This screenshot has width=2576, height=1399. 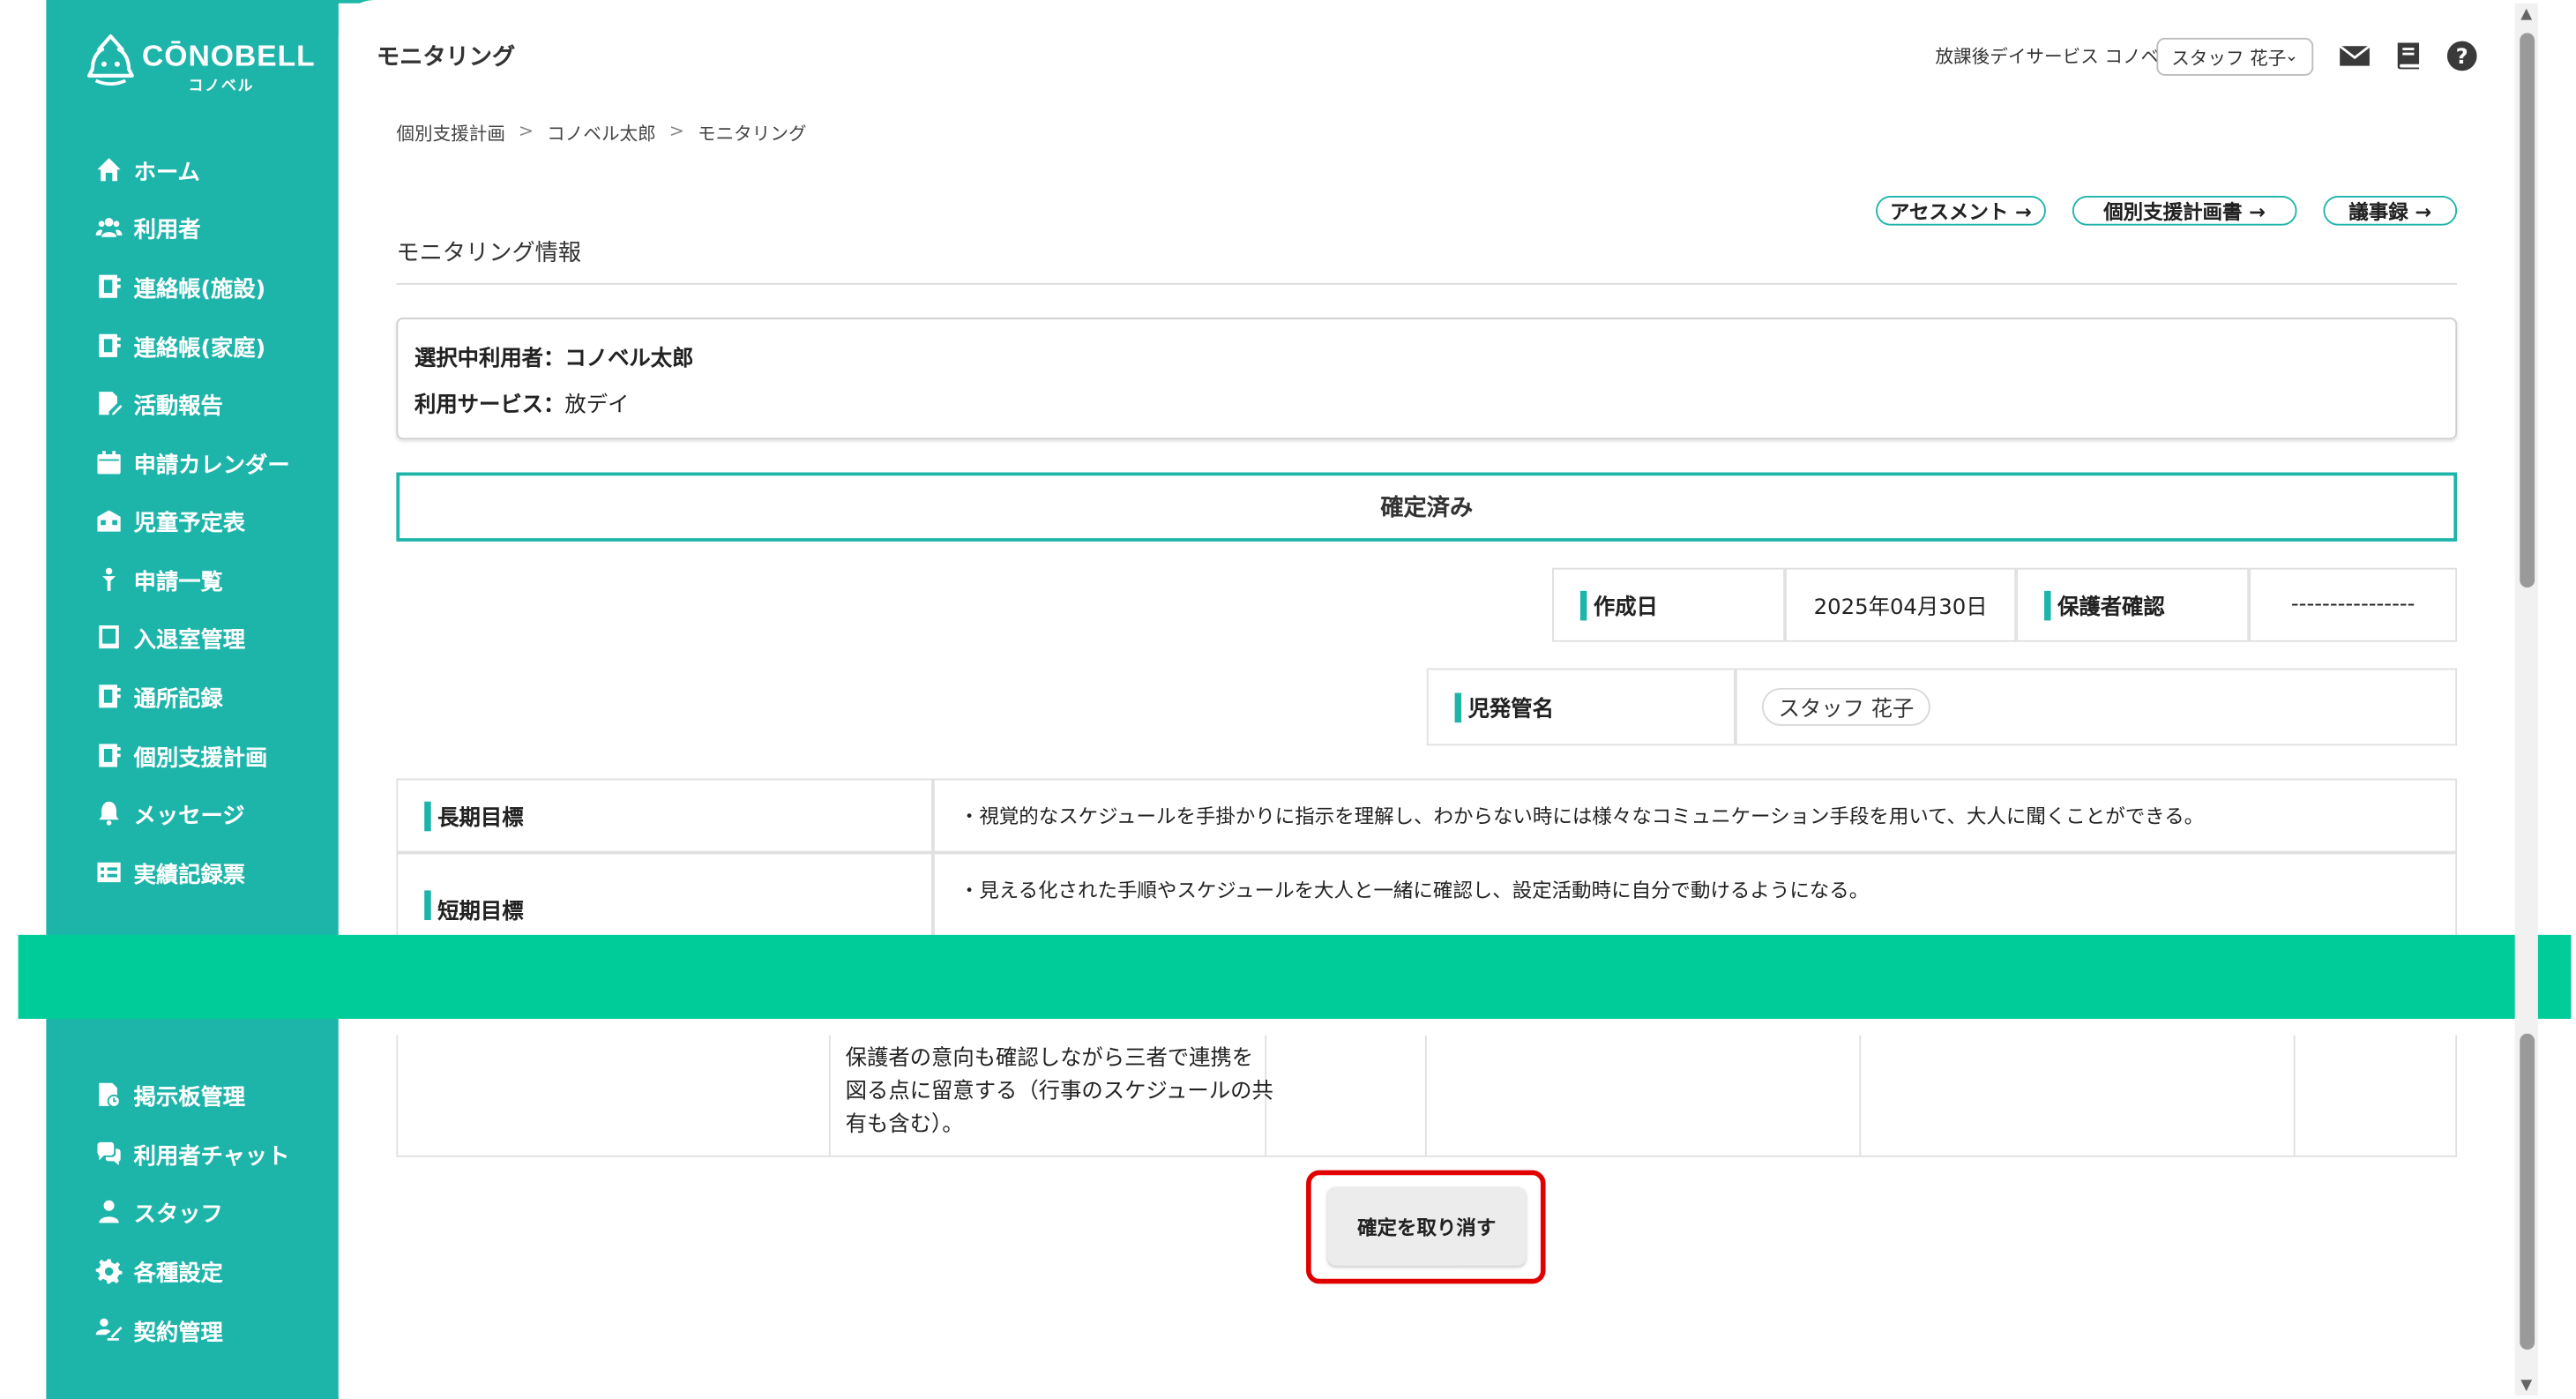 What do you see at coordinates (2184, 211) in the screenshot?
I see `support-plan-link-button: 個別支援計画書 →` at bounding box center [2184, 211].